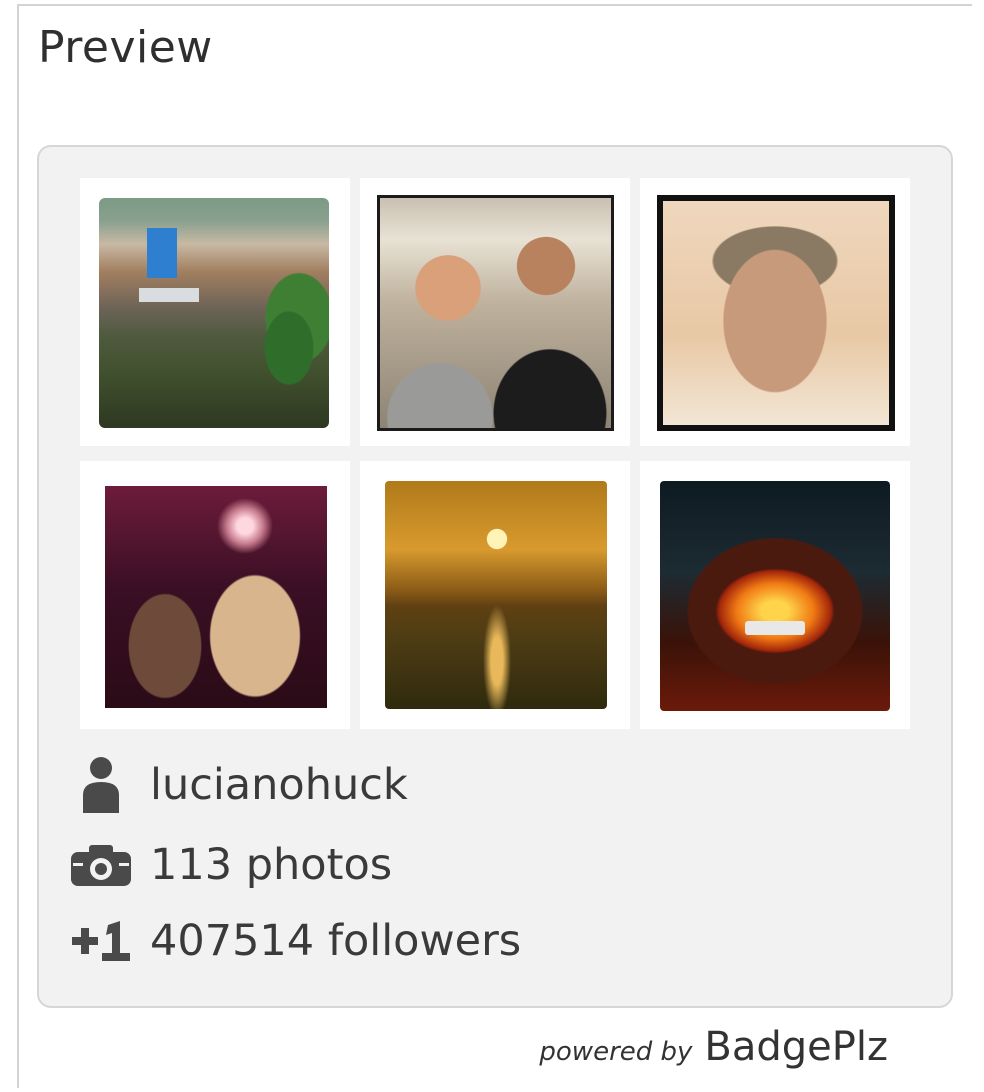 The width and height of the screenshot is (984, 1092). I want to click on photos-count-row: 113 photos, so click(231, 865).